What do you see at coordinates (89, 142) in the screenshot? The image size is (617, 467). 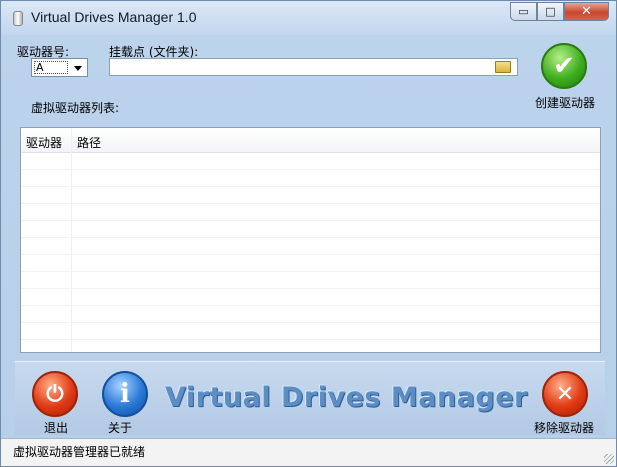 I see `column-header-path: 路径` at bounding box center [89, 142].